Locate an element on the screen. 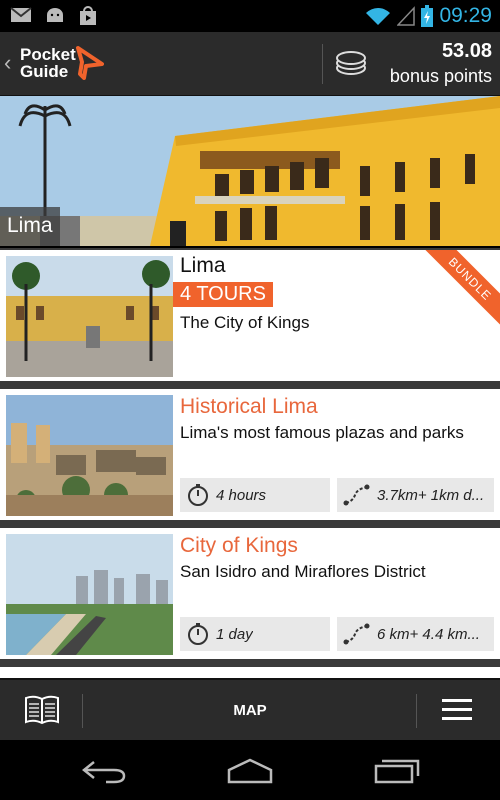 The width and height of the screenshot is (500, 800). card-title: Lima is located at coordinates (203, 265).